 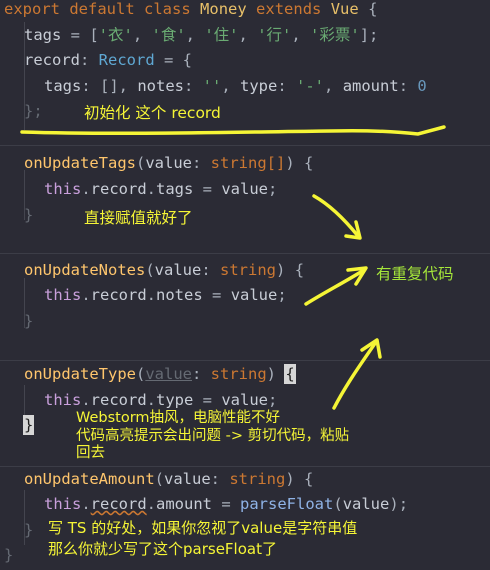 What do you see at coordinates (282, 295) in the screenshot?
I see `semicolon: ;` at bounding box center [282, 295].